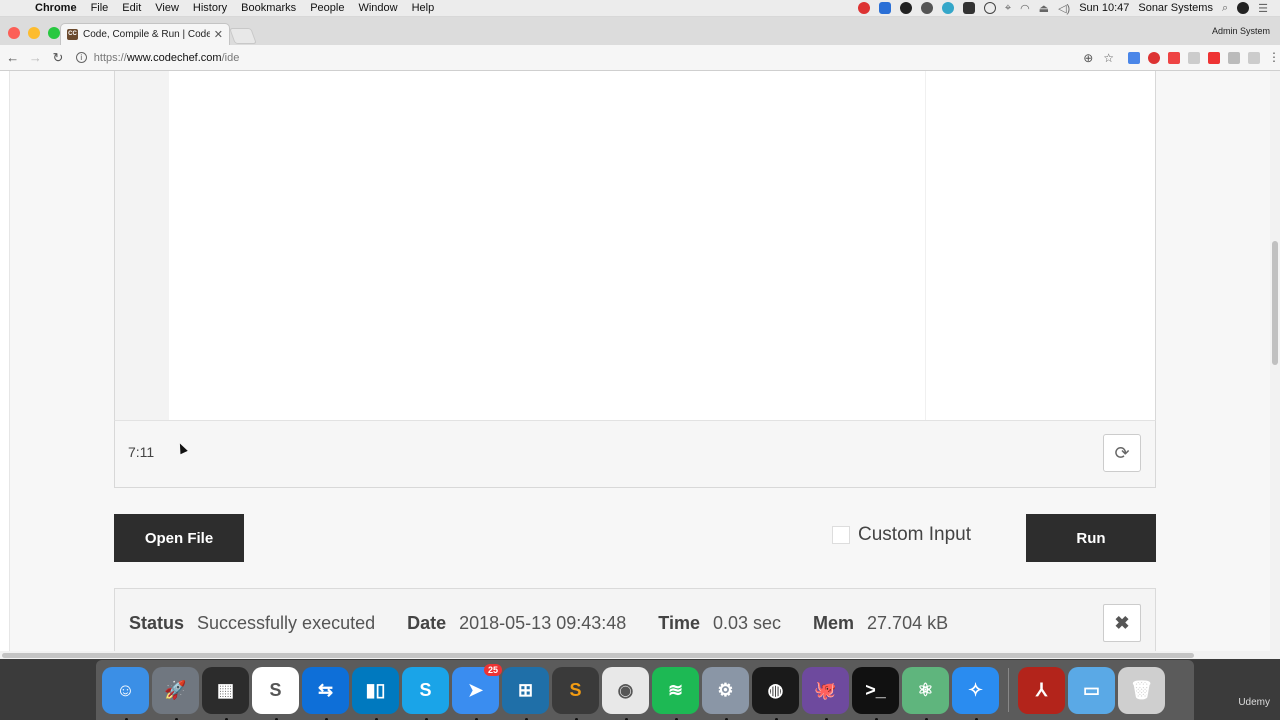 This screenshot has width=1280, height=720. What do you see at coordinates (598, 655) in the screenshot?
I see `horizontal-scrollbar-thumb` at bounding box center [598, 655].